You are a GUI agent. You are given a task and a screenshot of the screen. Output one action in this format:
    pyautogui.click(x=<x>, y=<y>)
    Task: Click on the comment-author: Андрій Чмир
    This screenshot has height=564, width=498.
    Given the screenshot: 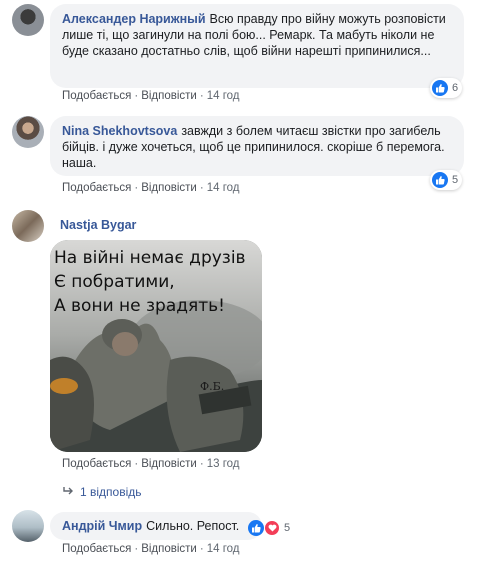 What is the action you would take?
    pyautogui.click(x=102, y=526)
    